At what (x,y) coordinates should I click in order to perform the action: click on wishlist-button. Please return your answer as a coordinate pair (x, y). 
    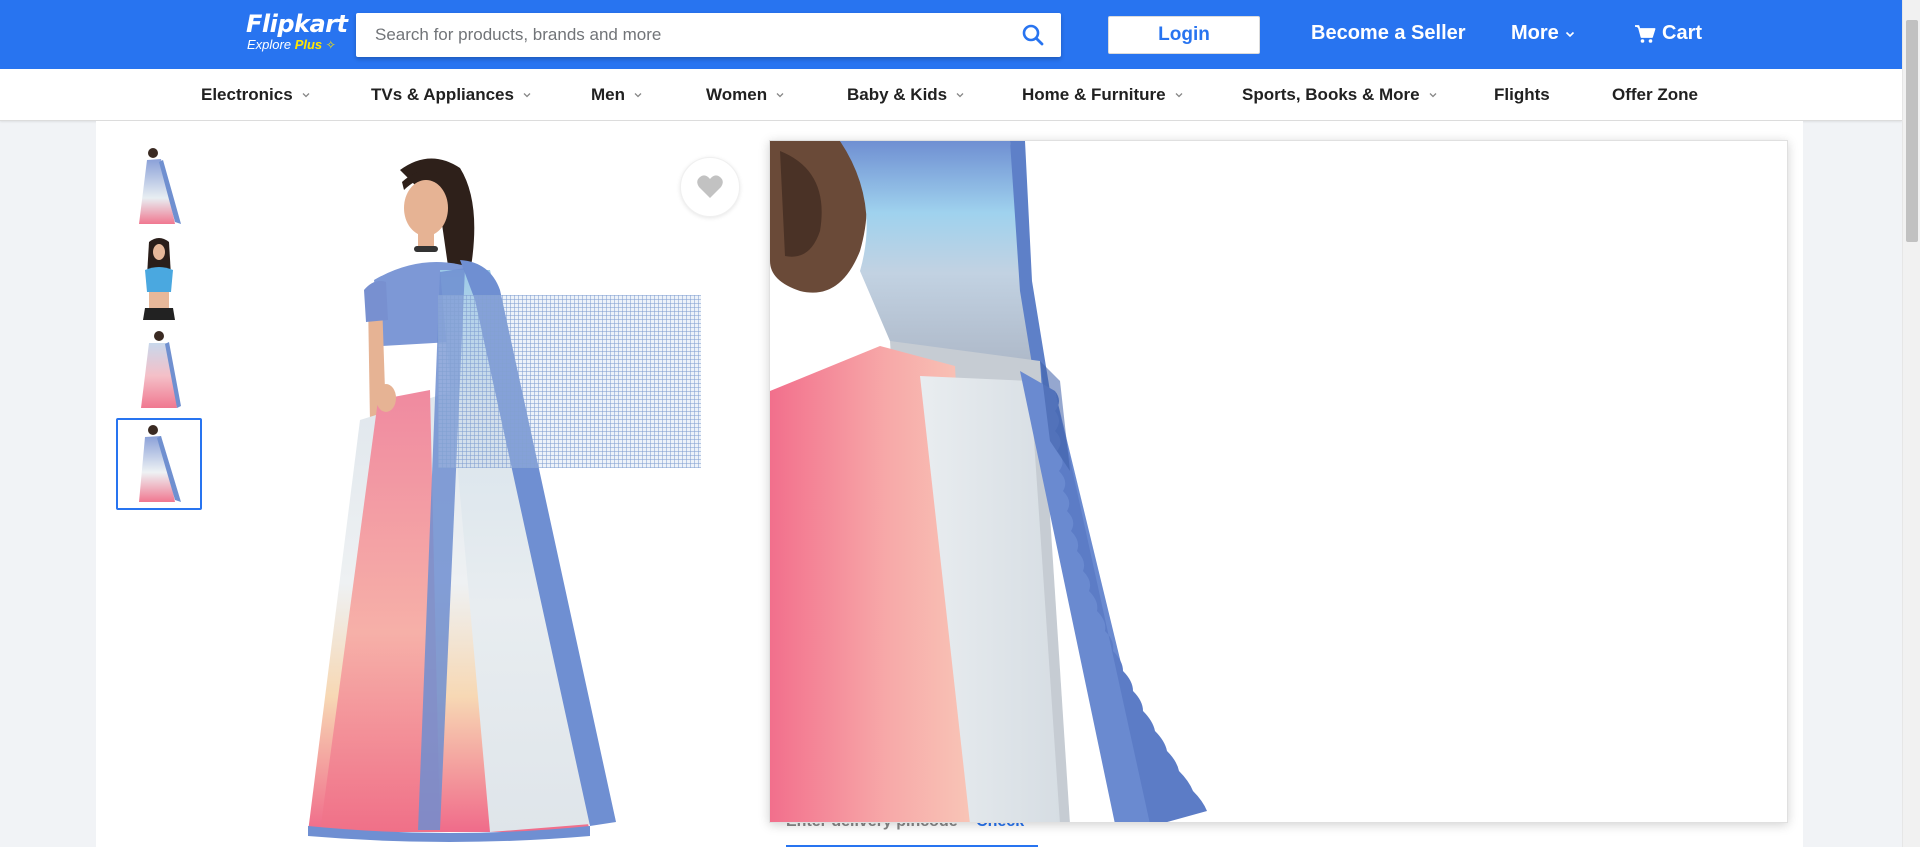
    Looking at the image, I should click on (710, 187).